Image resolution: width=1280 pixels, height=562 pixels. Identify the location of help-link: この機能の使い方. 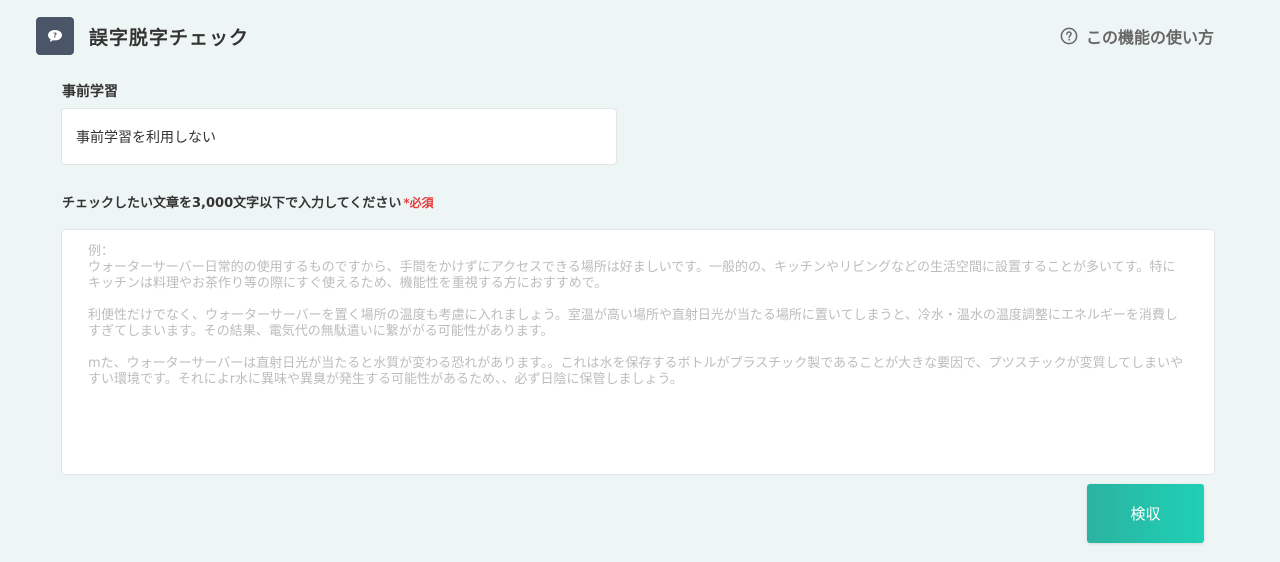
(1137, 36).